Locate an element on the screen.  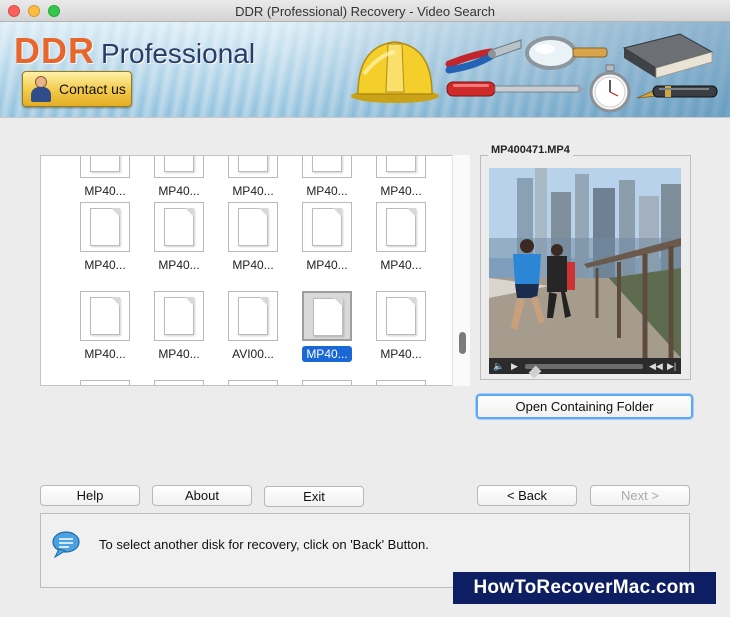
open-containing-folder-button: Open Containing Folder is located at coordinates (584, 406).